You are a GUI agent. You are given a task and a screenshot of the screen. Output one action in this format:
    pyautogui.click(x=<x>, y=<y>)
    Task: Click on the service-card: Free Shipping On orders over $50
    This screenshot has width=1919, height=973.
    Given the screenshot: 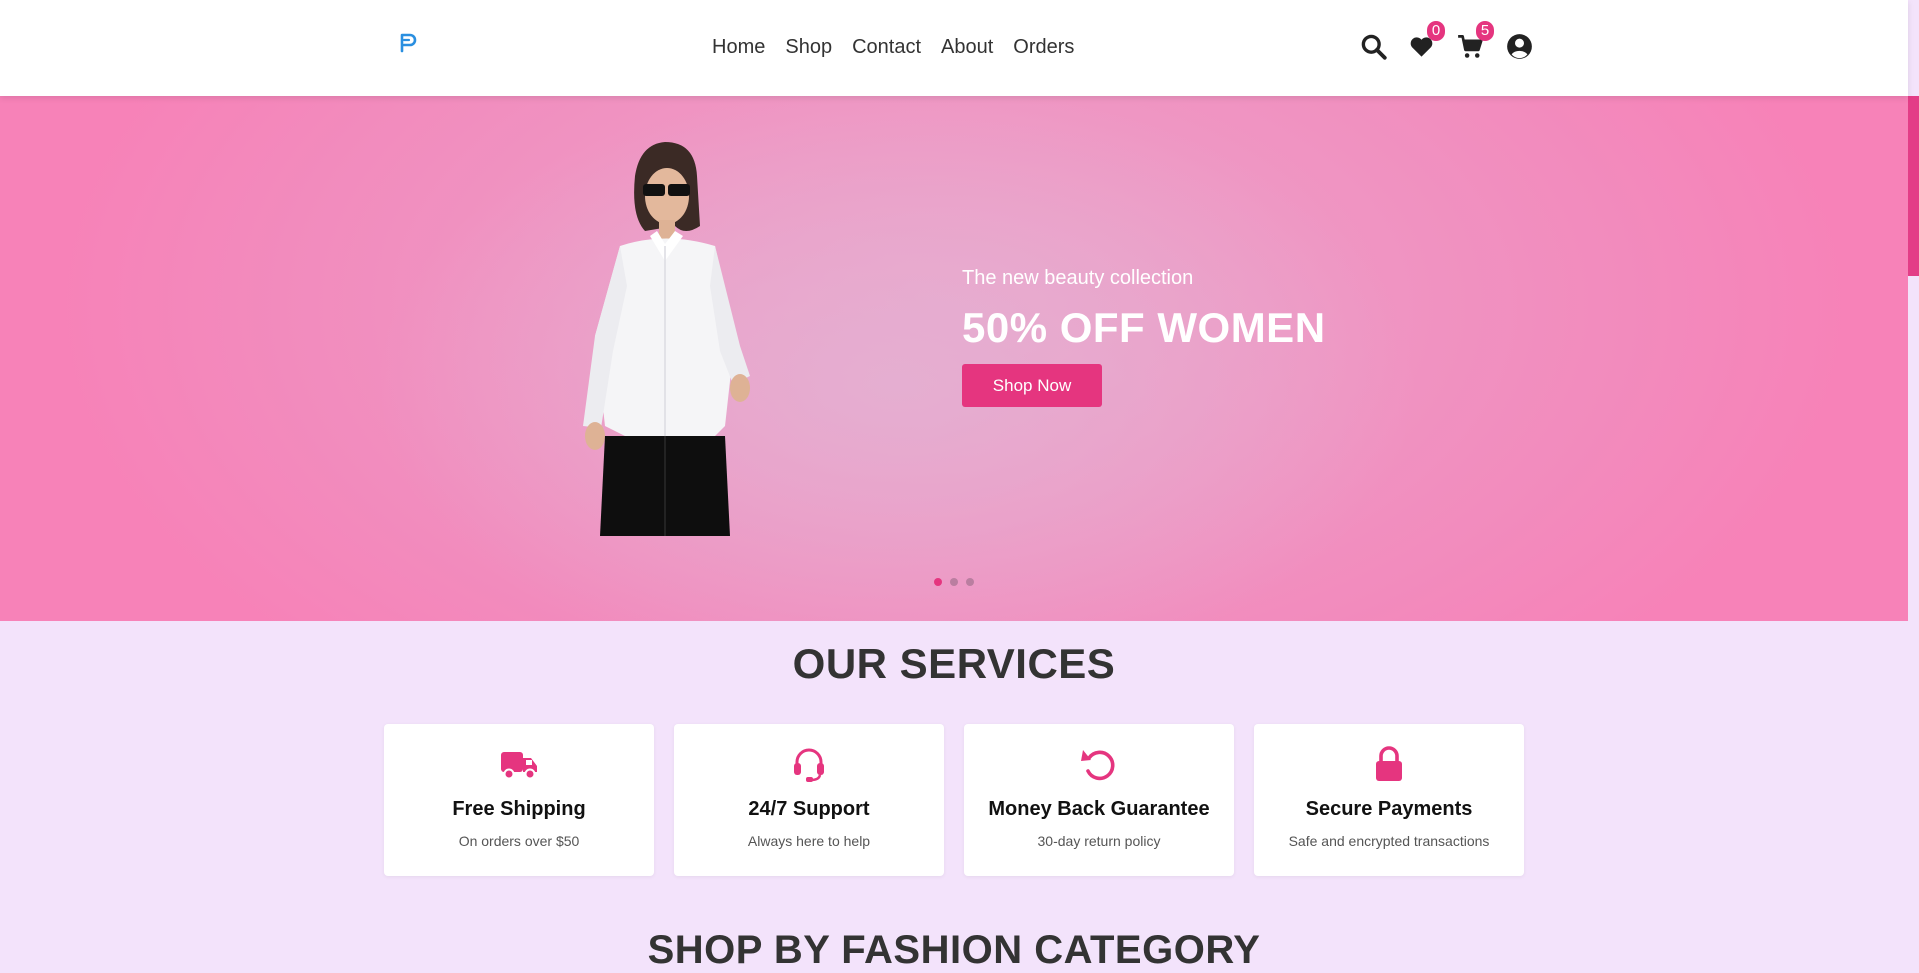 What is the action you would take?
    pyautogui.click(x=519, y=800)
    